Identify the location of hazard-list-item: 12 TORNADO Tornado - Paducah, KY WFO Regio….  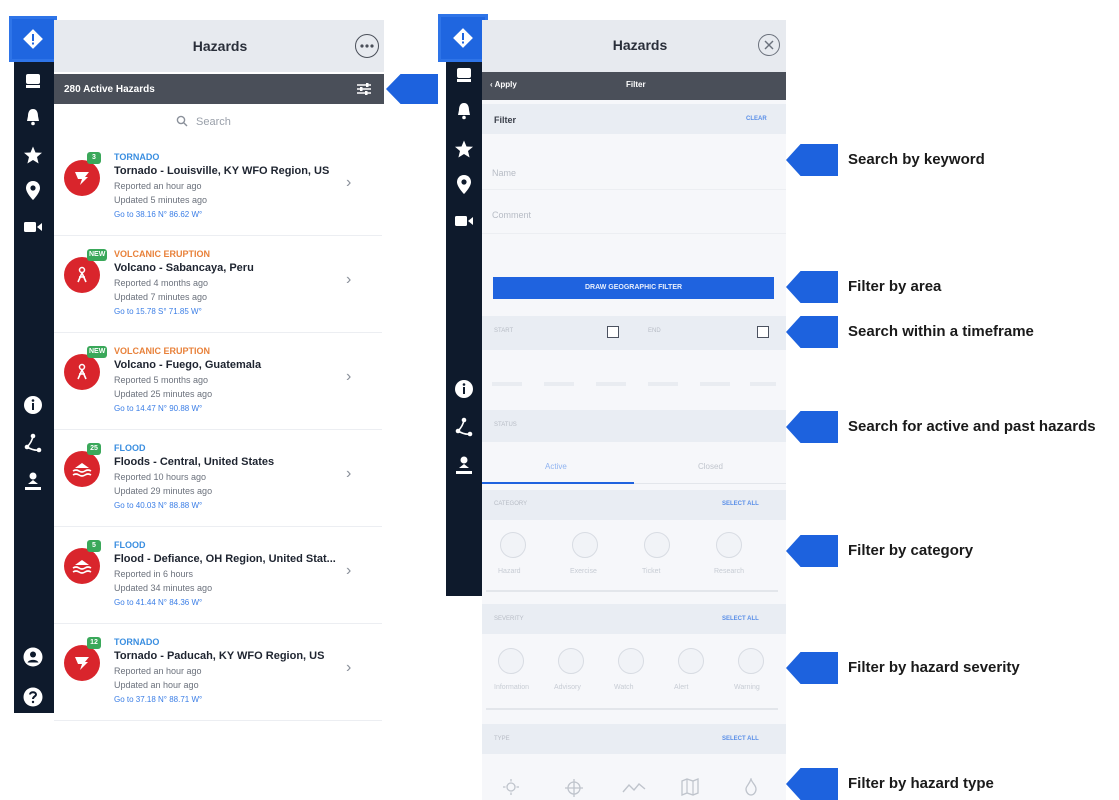
(218, 673).